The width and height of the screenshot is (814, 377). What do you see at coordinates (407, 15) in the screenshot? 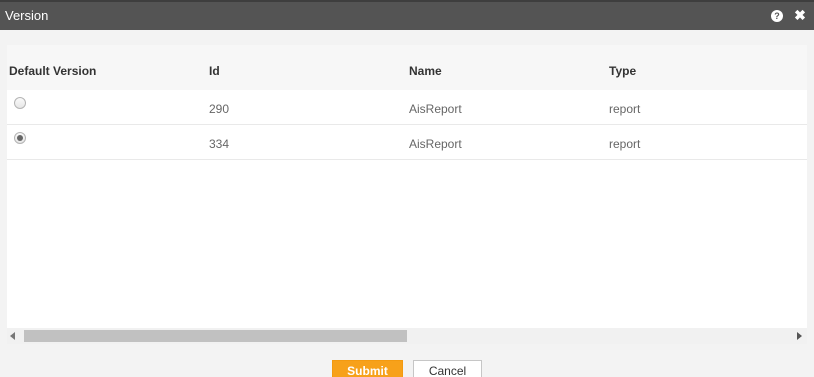
I see `dialog-titlebar: Version ? ✖` at bounding box center [407, 15].